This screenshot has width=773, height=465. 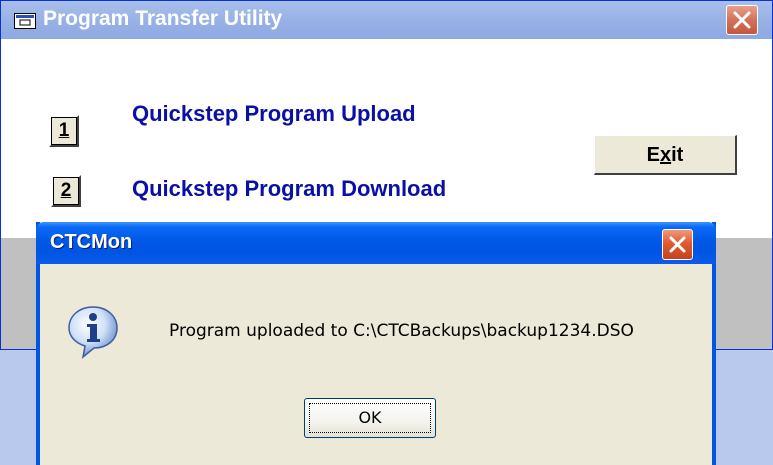 What do you see at coordinates (677, 155) in the screenshot?
I see `exit-label-end: it` at bounding box center [677, 155].